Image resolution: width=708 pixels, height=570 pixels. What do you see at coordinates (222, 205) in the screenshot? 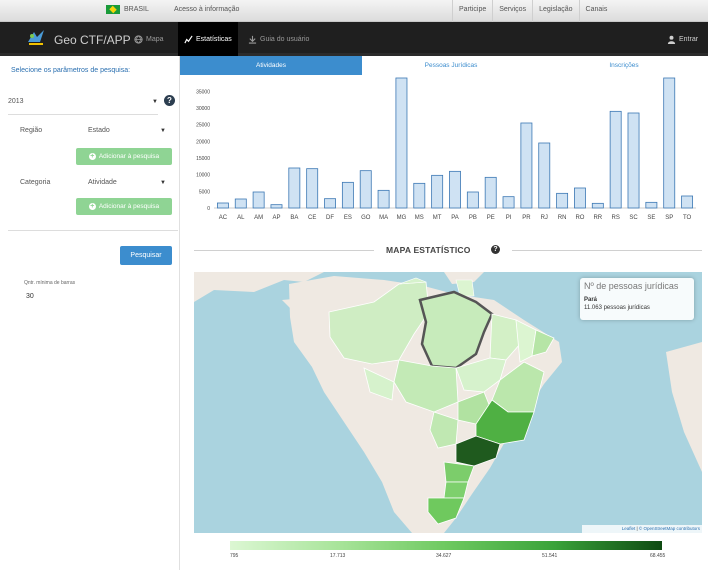
I see `bar-ac` at bounding box center [222, 205].